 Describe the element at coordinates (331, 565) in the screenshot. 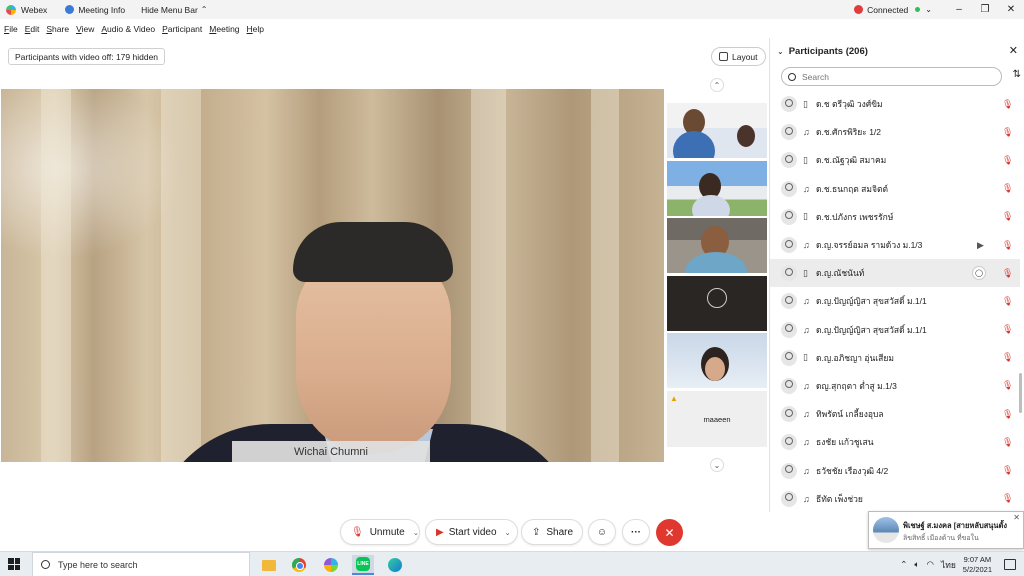

I see `webex-taskbar-icon` at that location.